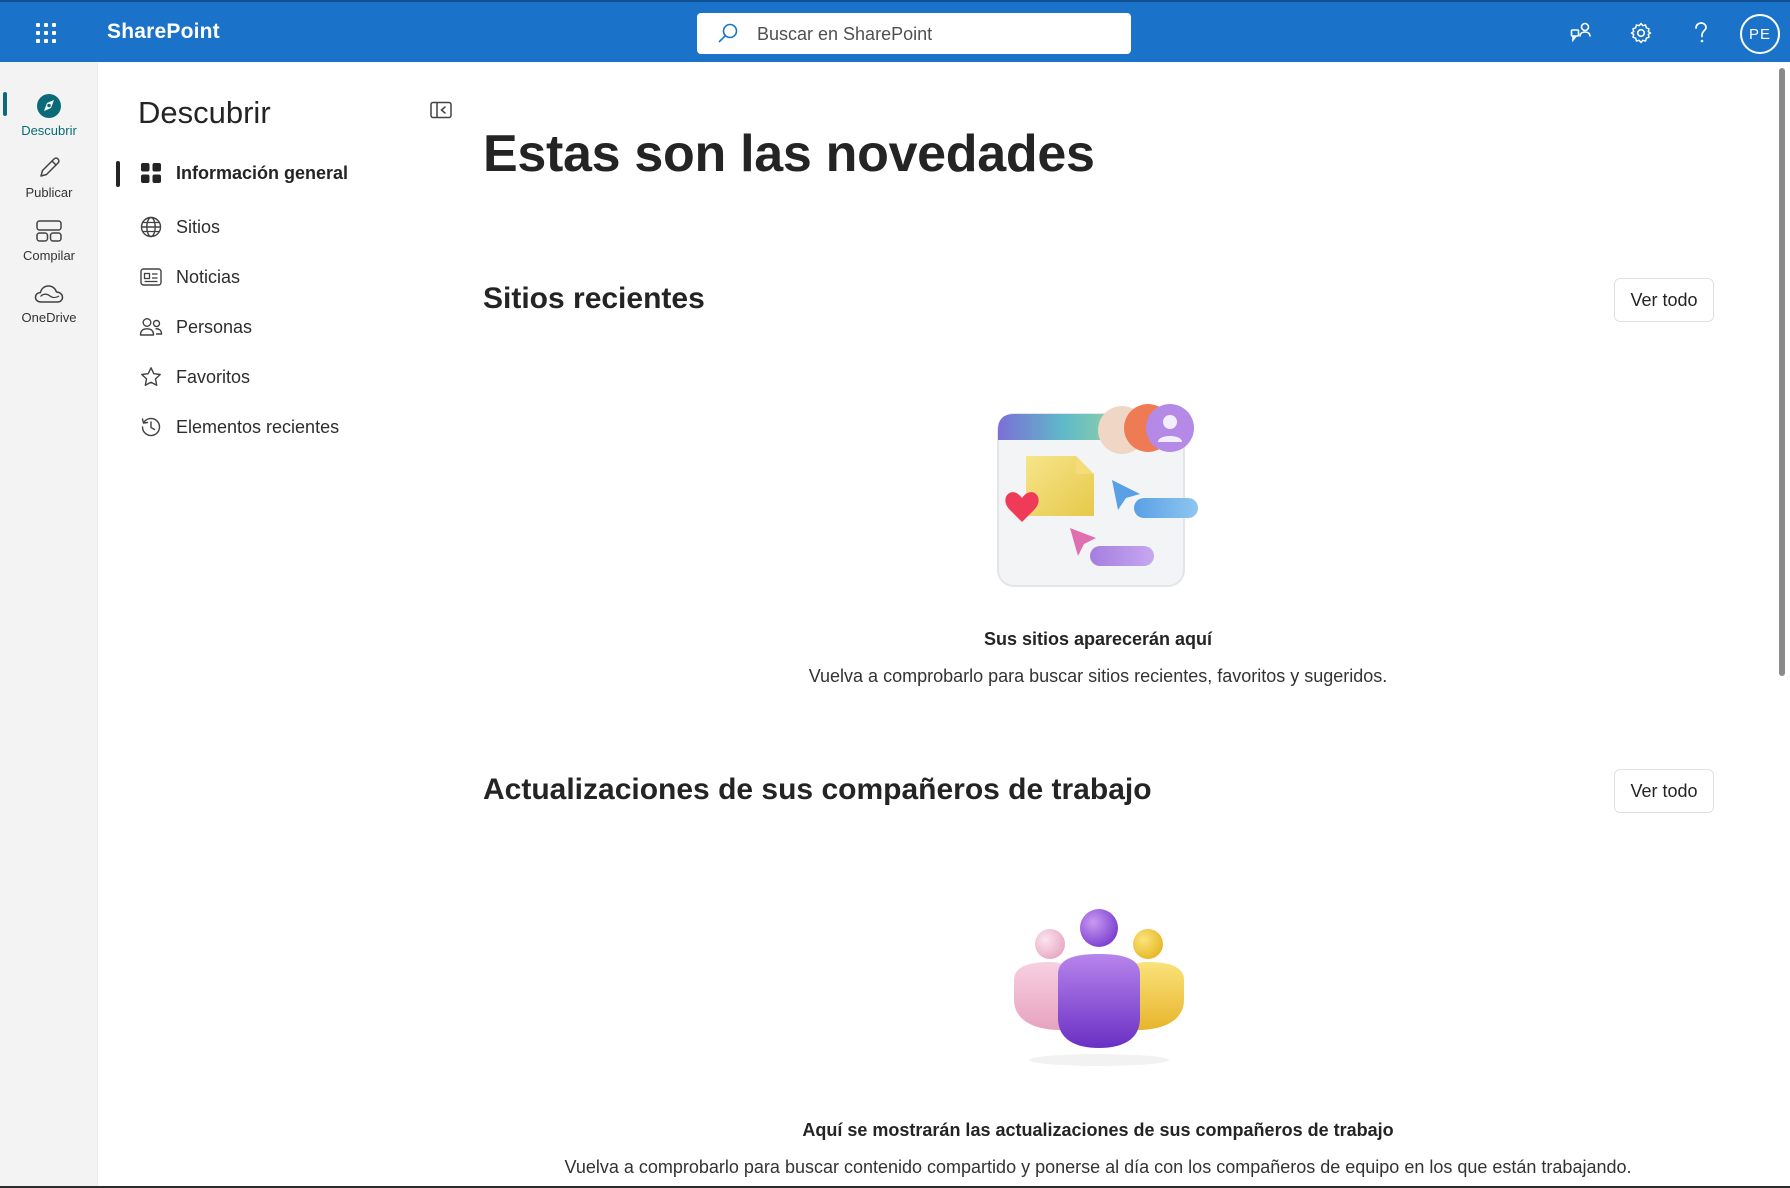 The width and height of the screenshot is (1790, 1188). What do you see at coordinates (49, 294) in the screenshot?
I see `onedrive-cloud-icon` at bounding box center [49, 294].